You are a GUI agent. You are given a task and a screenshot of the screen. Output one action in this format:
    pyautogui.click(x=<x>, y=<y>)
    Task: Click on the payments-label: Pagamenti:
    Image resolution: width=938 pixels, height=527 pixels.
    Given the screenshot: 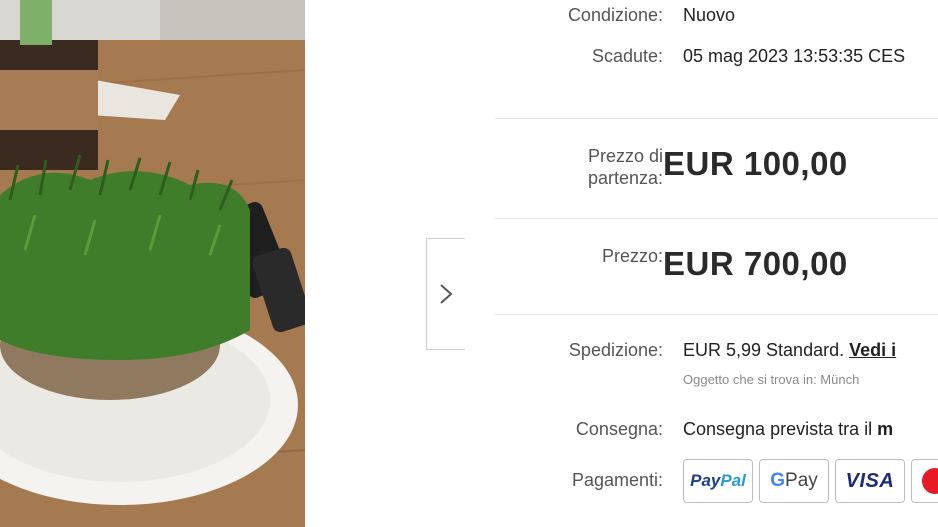 What is the action you would take?
    pyautogui.click(x=617, y=480)
    